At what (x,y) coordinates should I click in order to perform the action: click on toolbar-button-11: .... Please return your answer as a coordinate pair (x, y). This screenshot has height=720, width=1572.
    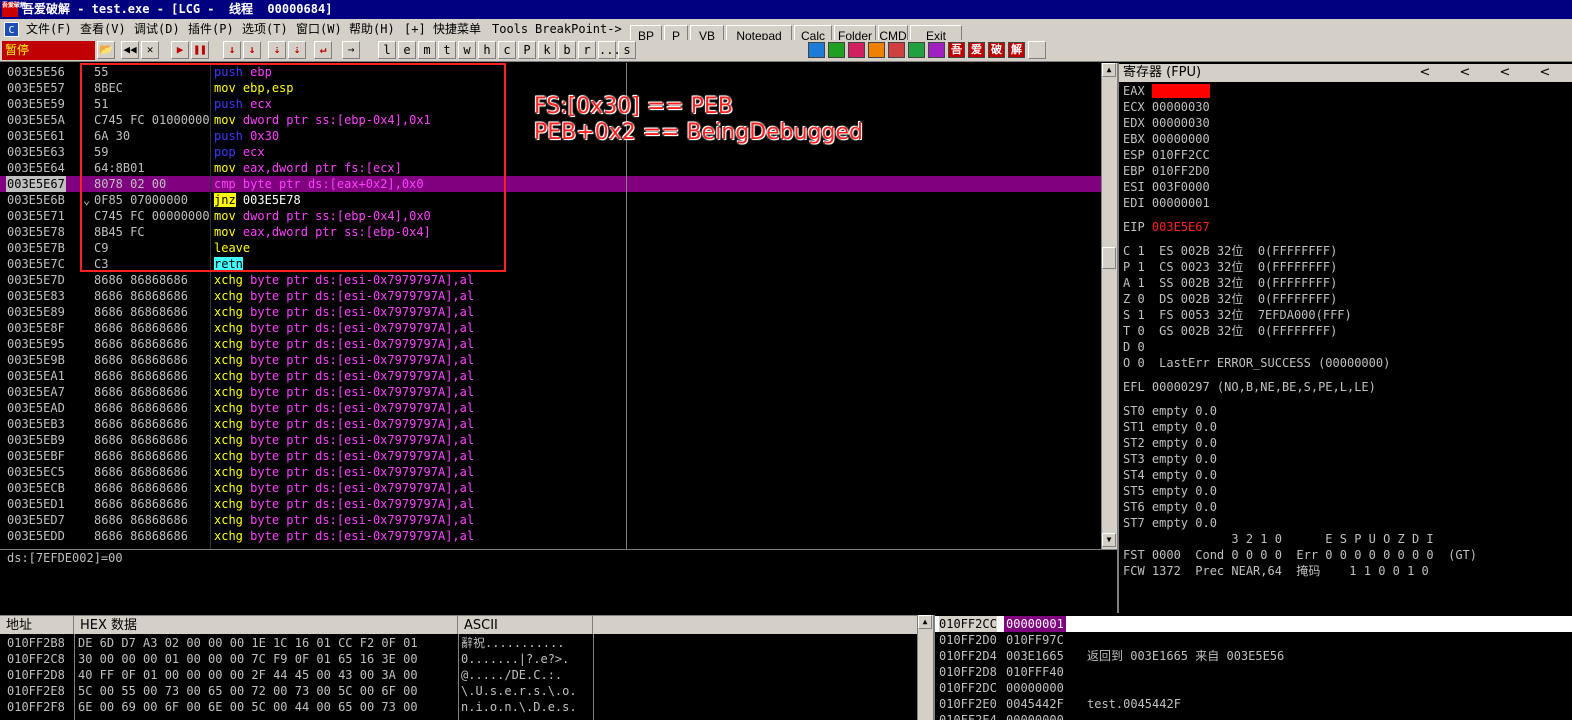
    Looking at the image, I should click on (609, 50).